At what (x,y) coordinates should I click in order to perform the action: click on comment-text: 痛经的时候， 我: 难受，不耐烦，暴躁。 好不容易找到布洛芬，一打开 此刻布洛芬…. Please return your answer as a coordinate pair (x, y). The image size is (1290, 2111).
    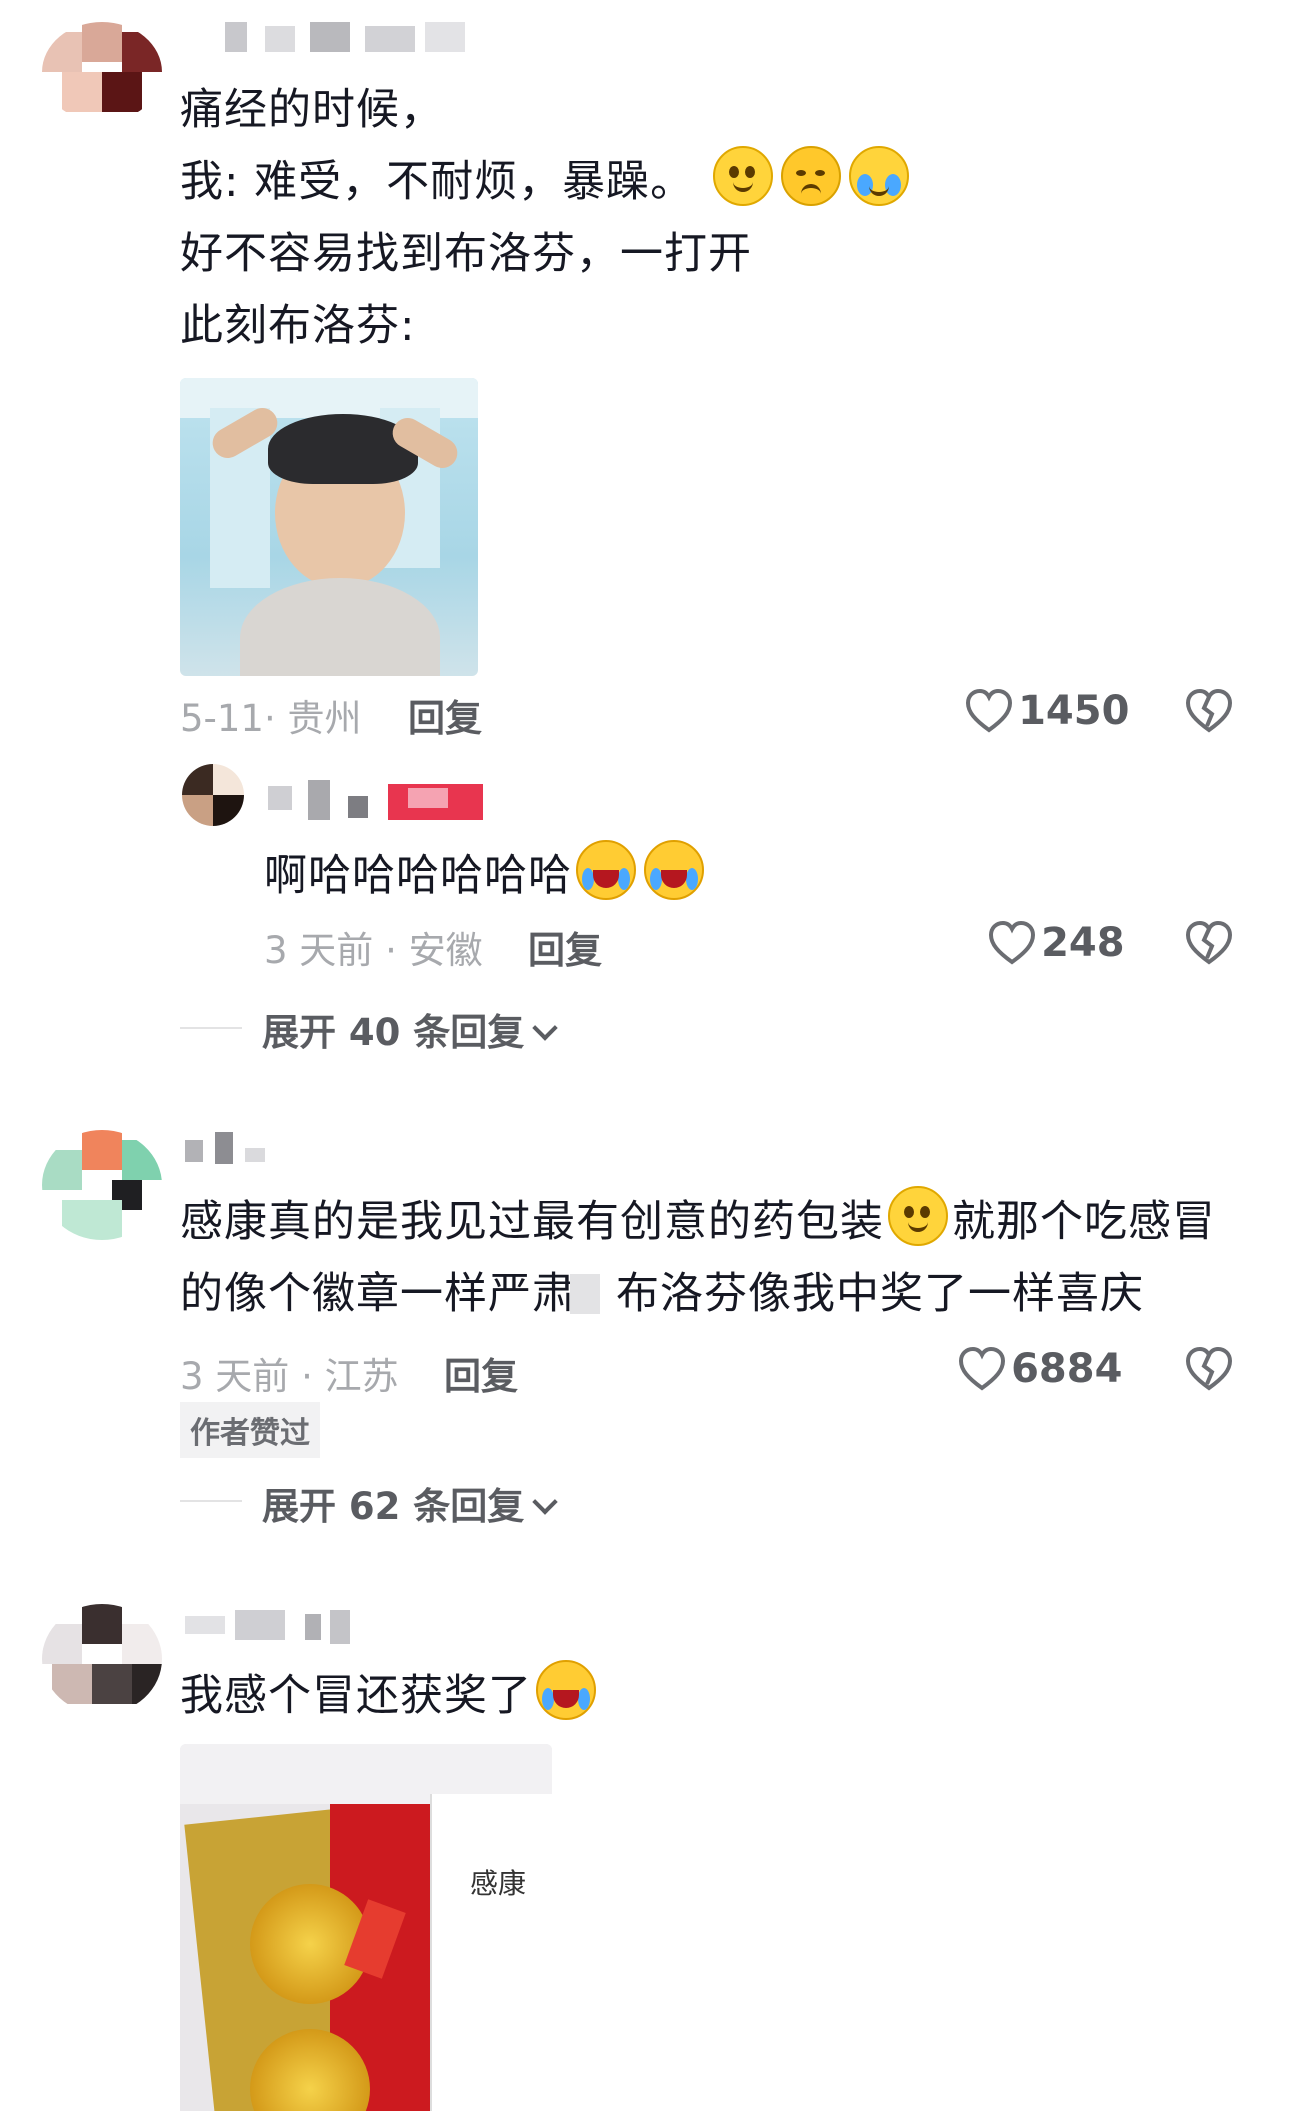
    Looking at the image, I should click on (680, 218).